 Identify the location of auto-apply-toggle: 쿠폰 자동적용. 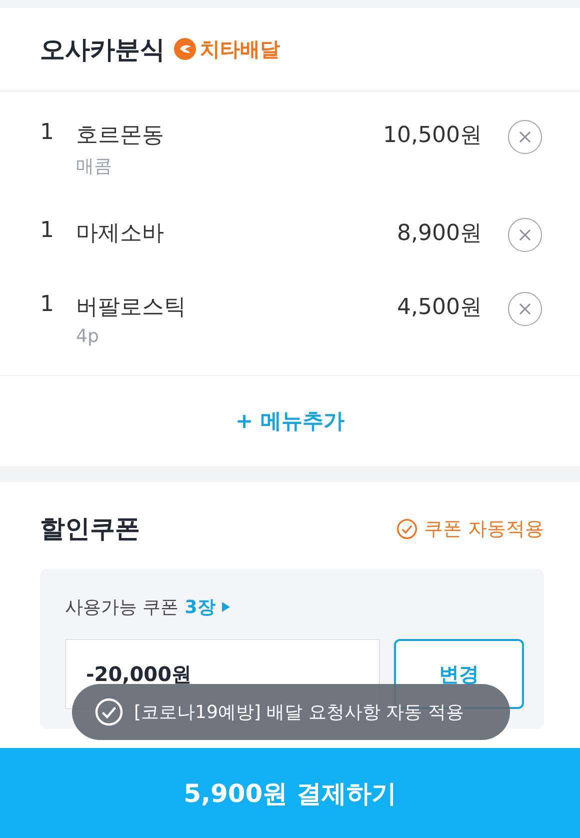
(470, 529).